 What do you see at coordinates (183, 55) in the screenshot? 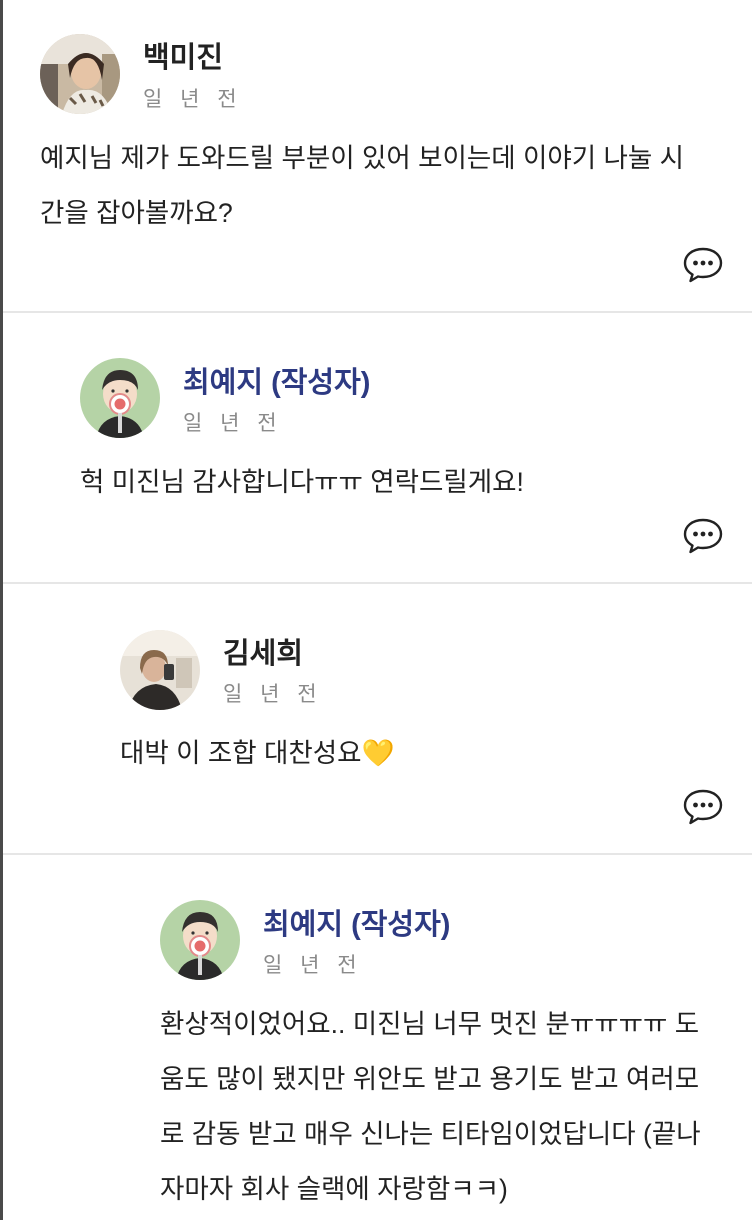
I see `comment-author: 백미진` at bounding box center [183, 55].